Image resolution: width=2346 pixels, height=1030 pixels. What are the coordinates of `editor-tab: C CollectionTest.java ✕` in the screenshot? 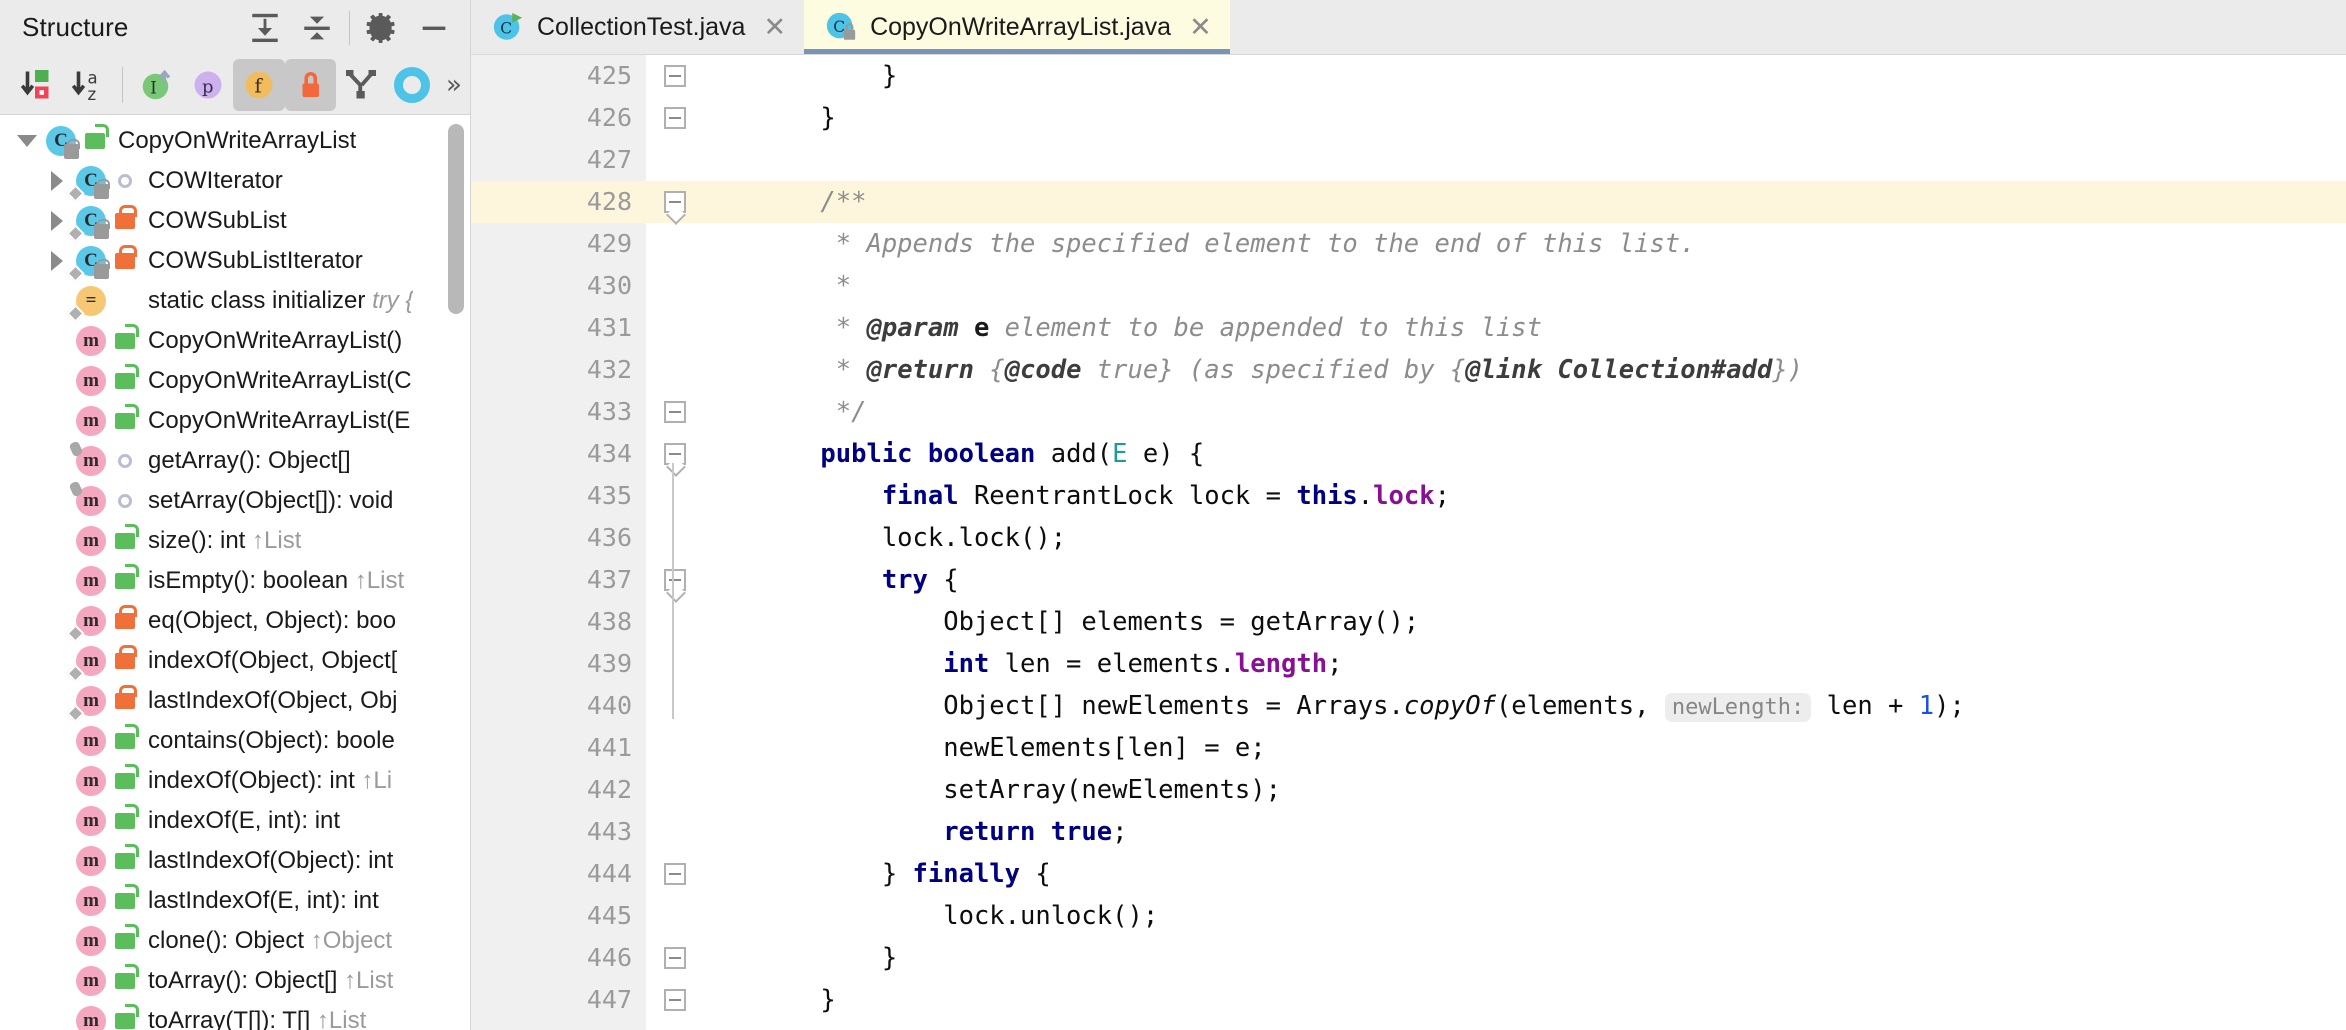 It's located at (637, 27).